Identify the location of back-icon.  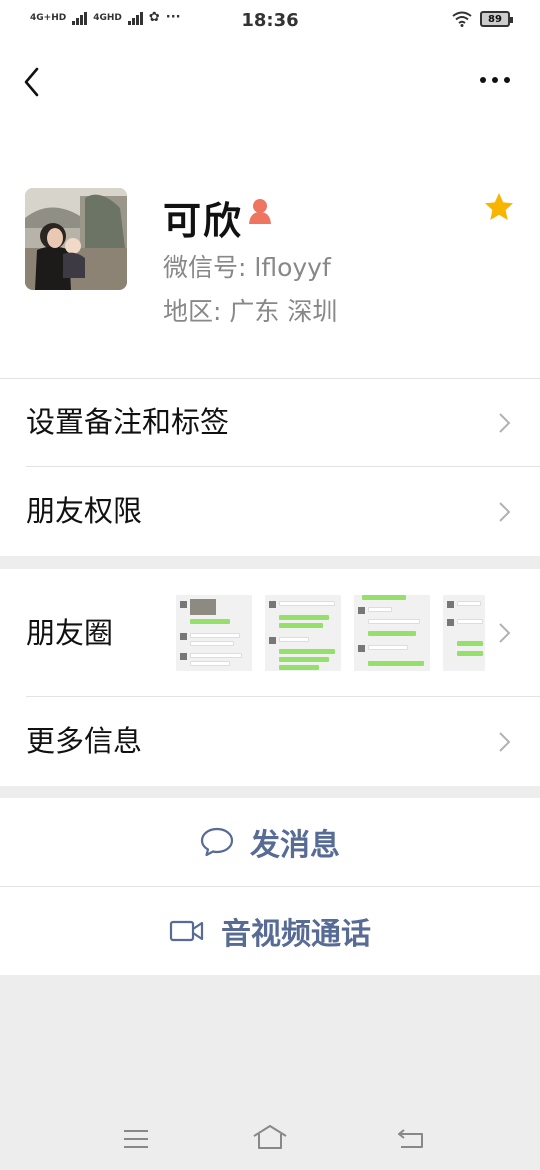
(33, 82).